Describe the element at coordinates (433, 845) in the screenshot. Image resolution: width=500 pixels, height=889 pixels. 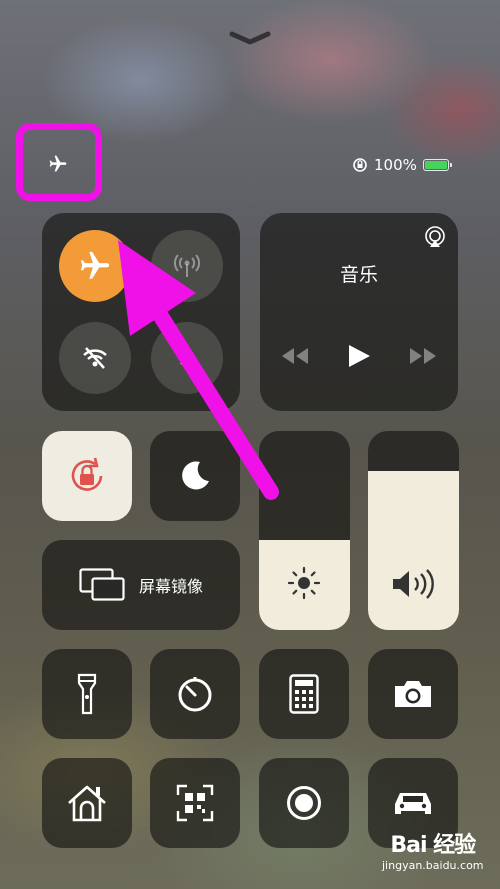
I see `watermark-brand: Bai 经验` at that location.